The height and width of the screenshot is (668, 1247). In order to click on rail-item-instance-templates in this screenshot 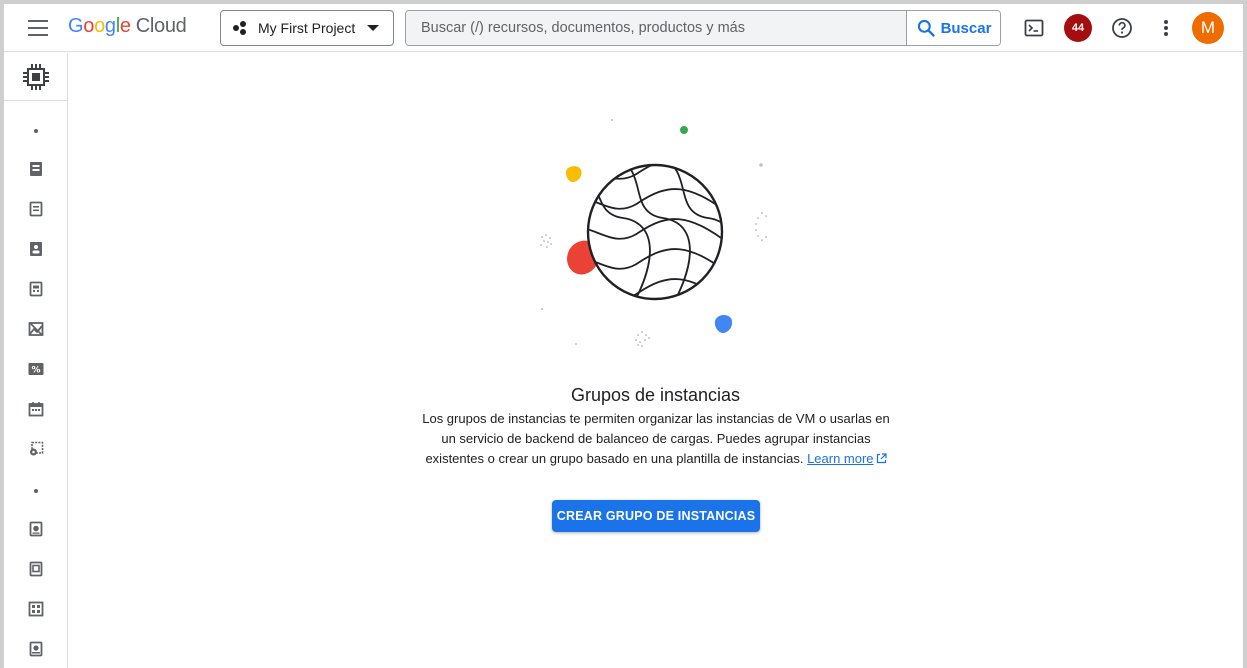, I will do `click(35, 209)`.